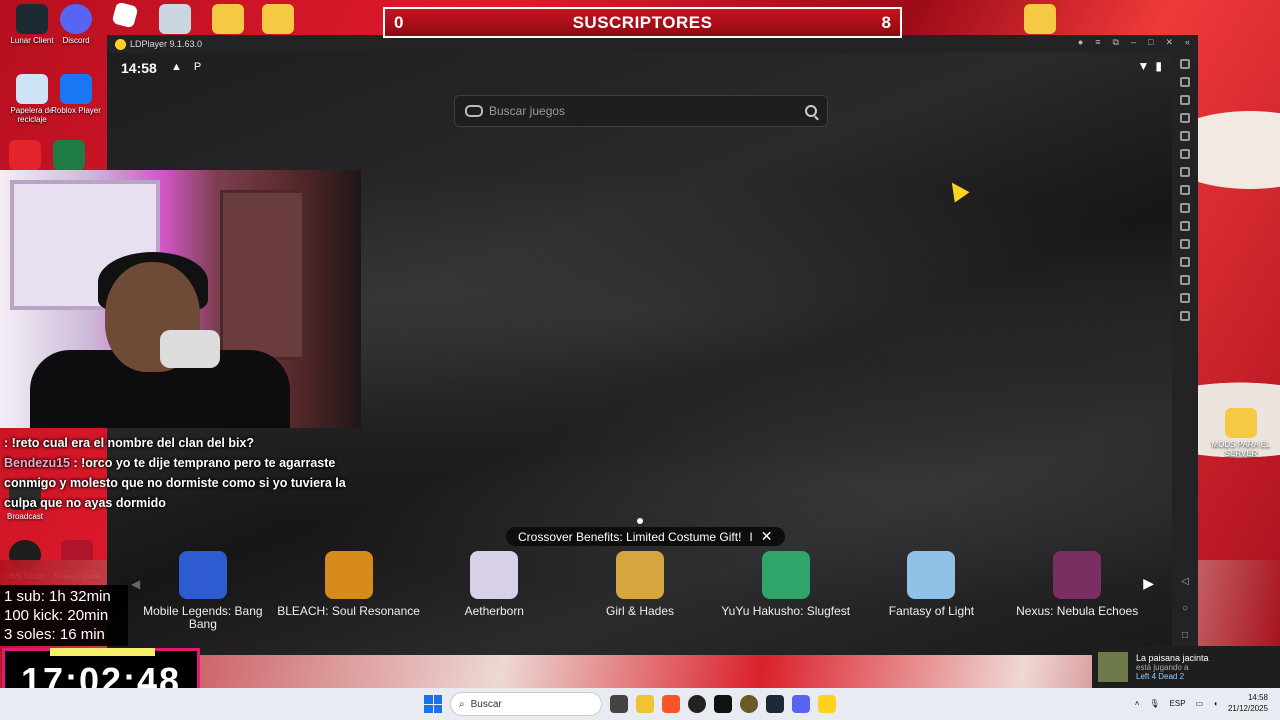 This screenshot has height=720, width=1280. I want to click on clock: 14:58 21/12/2025, so click(1248, 703).